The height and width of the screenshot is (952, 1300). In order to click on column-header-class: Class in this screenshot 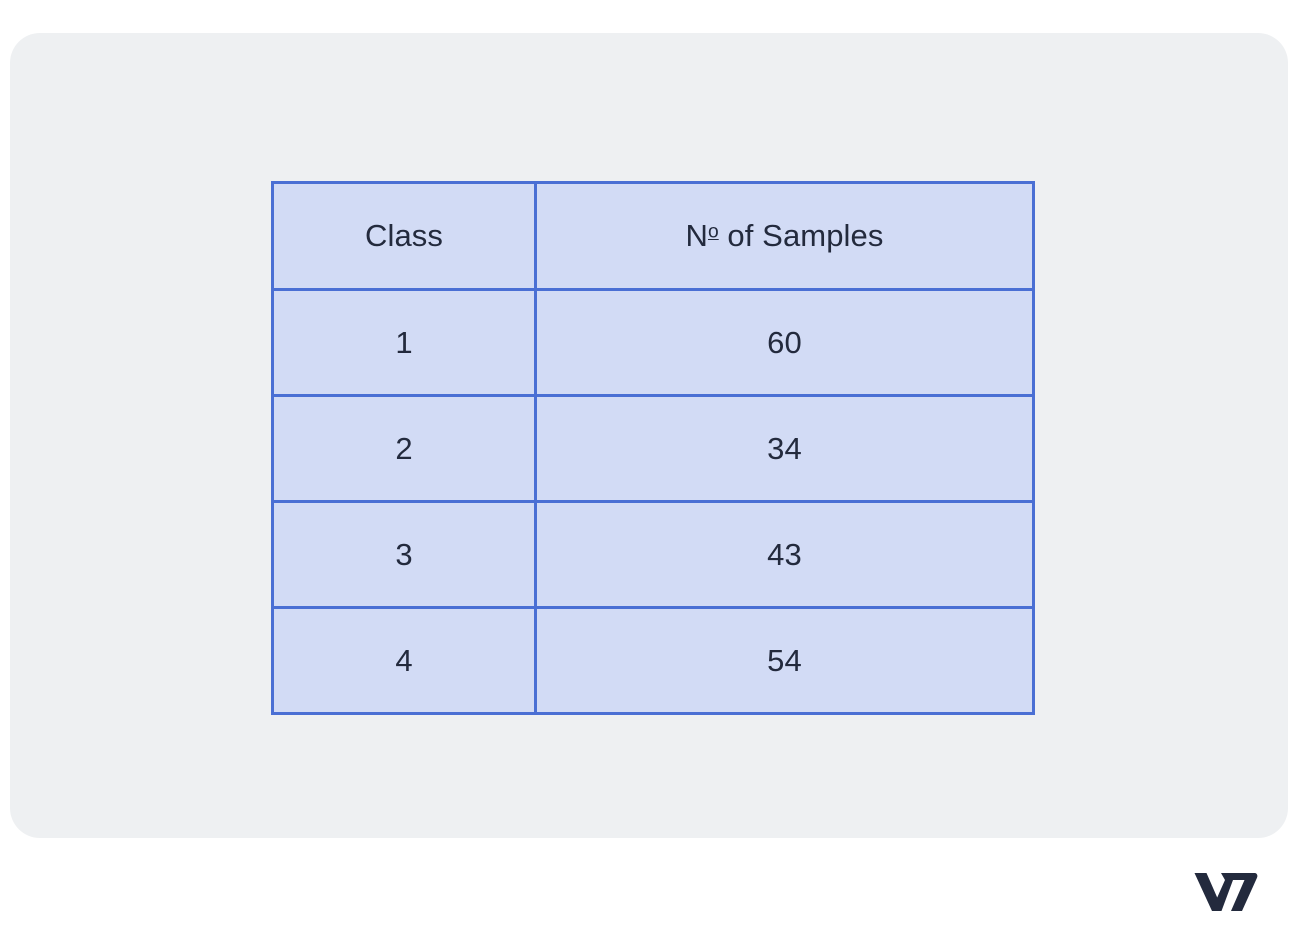, I will do `click(404, 236)`.